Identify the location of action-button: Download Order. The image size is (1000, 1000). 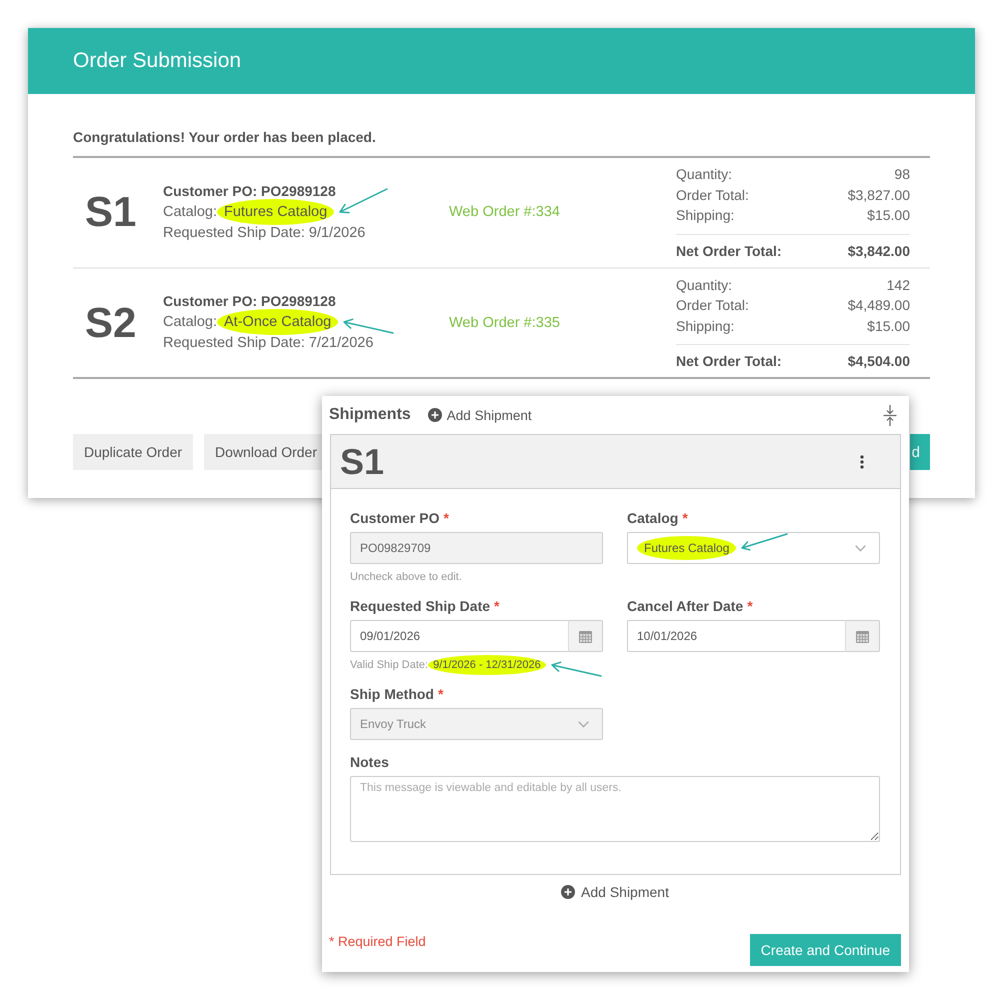
(263, 452).